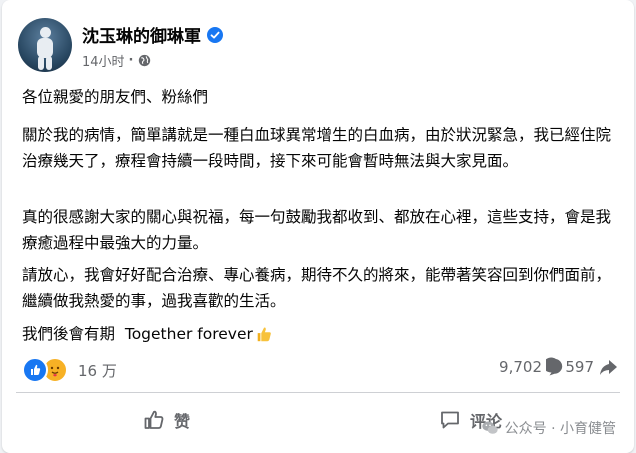 Image resolution: width=636 pixels, height=453 pixels. Describe the element at coordinates (181, 421) in the screenshot. I see `like-label: 赞` at that location.